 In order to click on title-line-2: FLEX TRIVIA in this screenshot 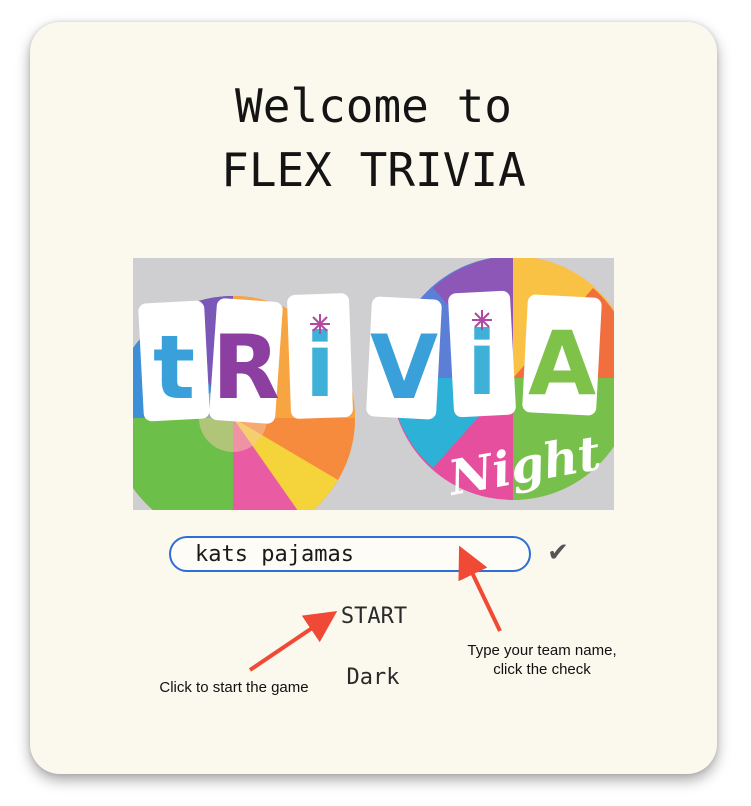, I will do `click(373, 170)`.